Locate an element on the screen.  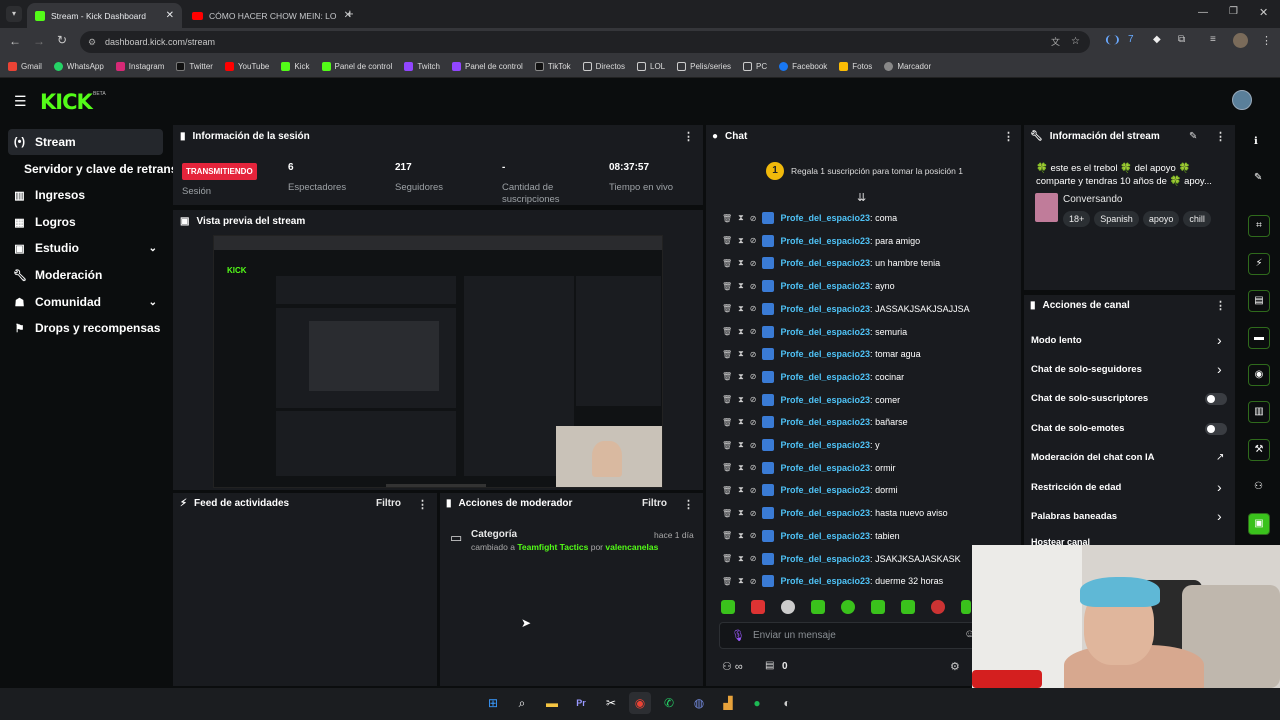
close-window-icon: ✕ is located at coordinates (1263, 12).